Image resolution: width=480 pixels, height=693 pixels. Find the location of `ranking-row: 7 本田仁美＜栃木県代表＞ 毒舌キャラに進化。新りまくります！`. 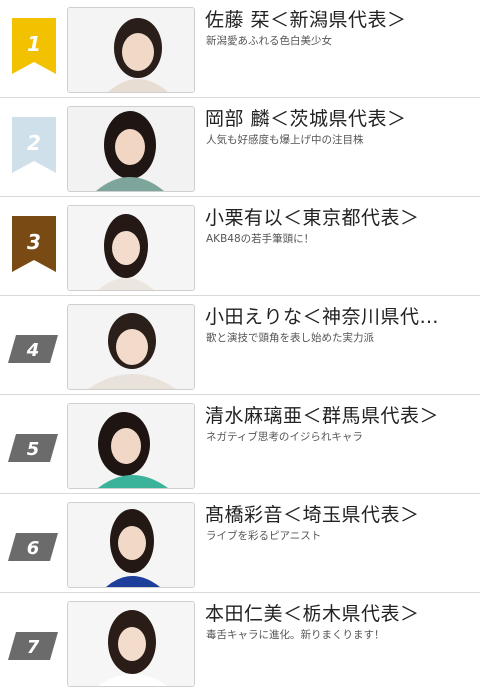

ranking-row: 7 本田仁美＜栃木県代表＞ 毒舌キャラに進化。新りまくります！ is located at coordinates (240, 643).